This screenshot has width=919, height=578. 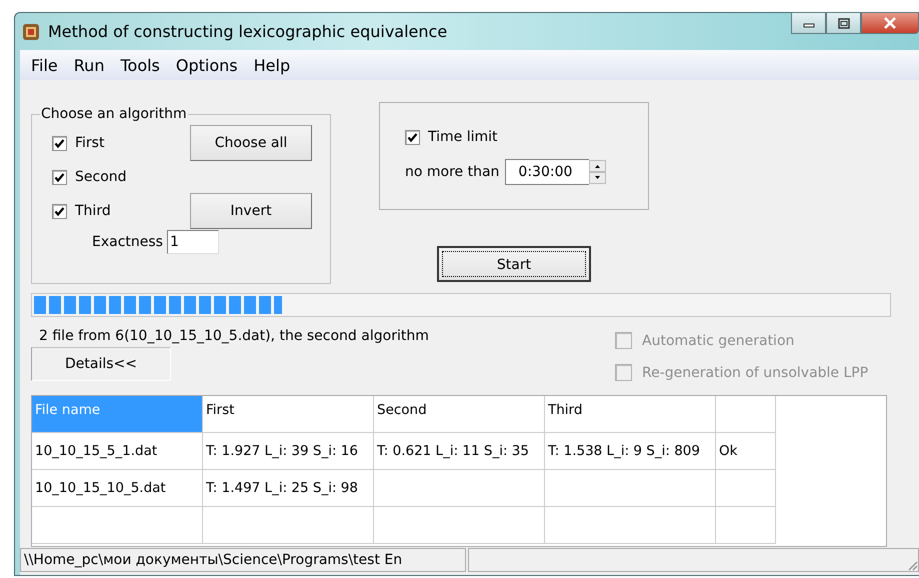 I want to click on table-cell: T: 1.927 L_i: 39 S_i: 16, so click(x=288, y=451).